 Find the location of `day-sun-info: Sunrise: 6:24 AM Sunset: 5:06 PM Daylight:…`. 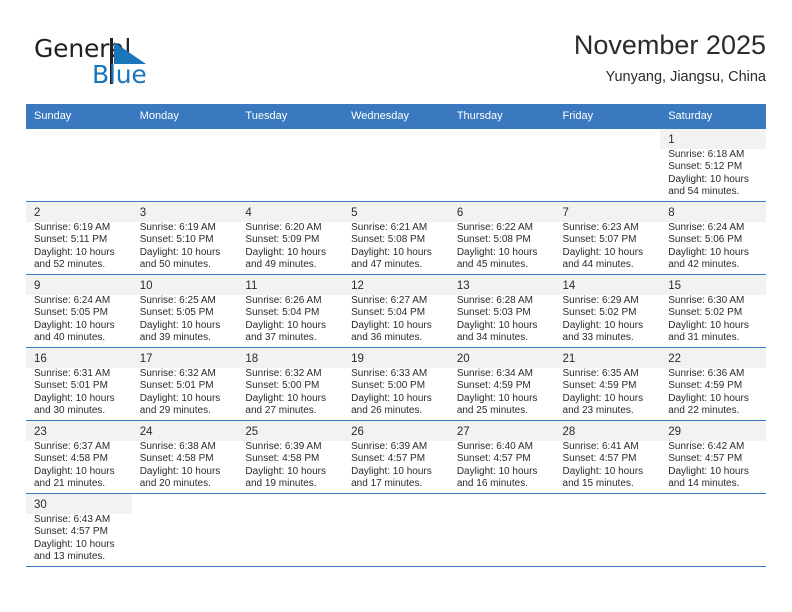

day-sun-info: Sunrise: 6:24 AM Sunset: 5:06 PM Daylight:… is located at coordinates (713, 246).